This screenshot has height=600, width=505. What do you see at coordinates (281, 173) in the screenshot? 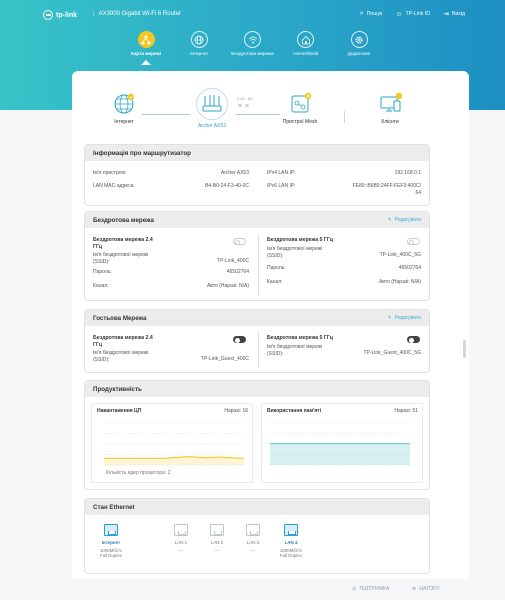
I see `ipv4-label: IPv4 LAN IP:` at bounding box center [281, 173].